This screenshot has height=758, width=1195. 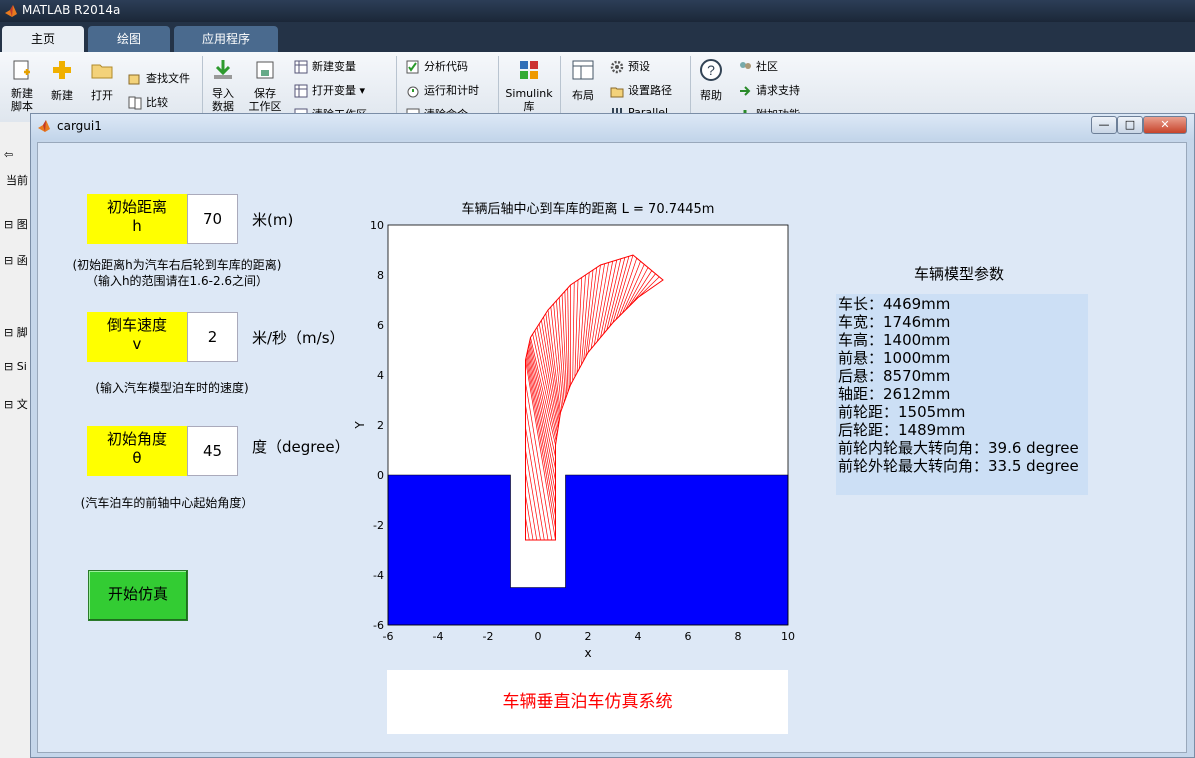 What do you see at coordinates (265, 85) in the screenshot?
I see `save-workspace-button: 保存 工作区` at bounding box center [265, 85].